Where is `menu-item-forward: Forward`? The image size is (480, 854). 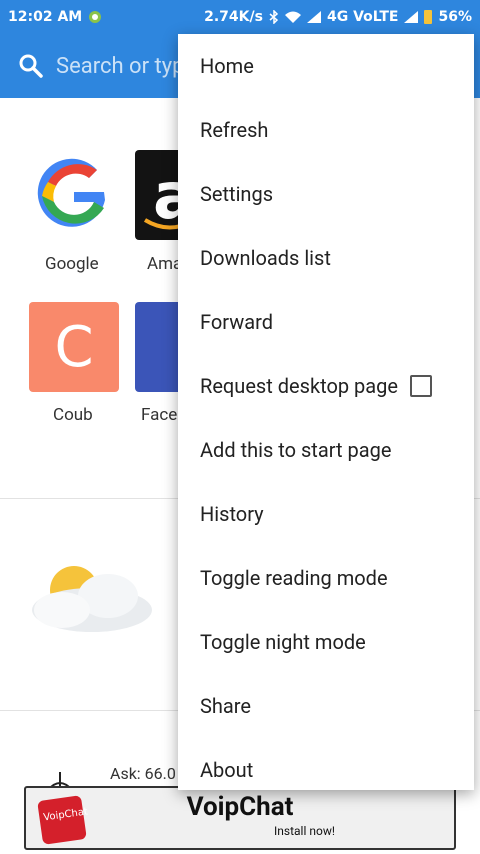
menu-item-forward: Forward is located at coordinates (326, 322).